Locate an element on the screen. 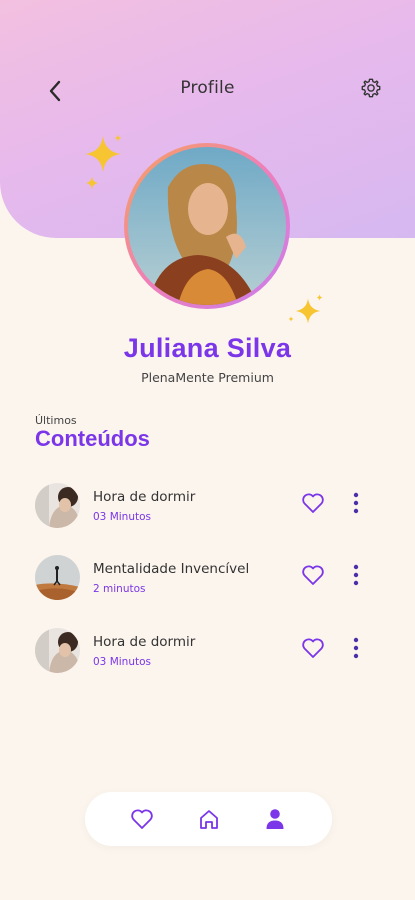 The height and width of the screenshot is (900, 415). avatar is located at coordinates (207, 226).